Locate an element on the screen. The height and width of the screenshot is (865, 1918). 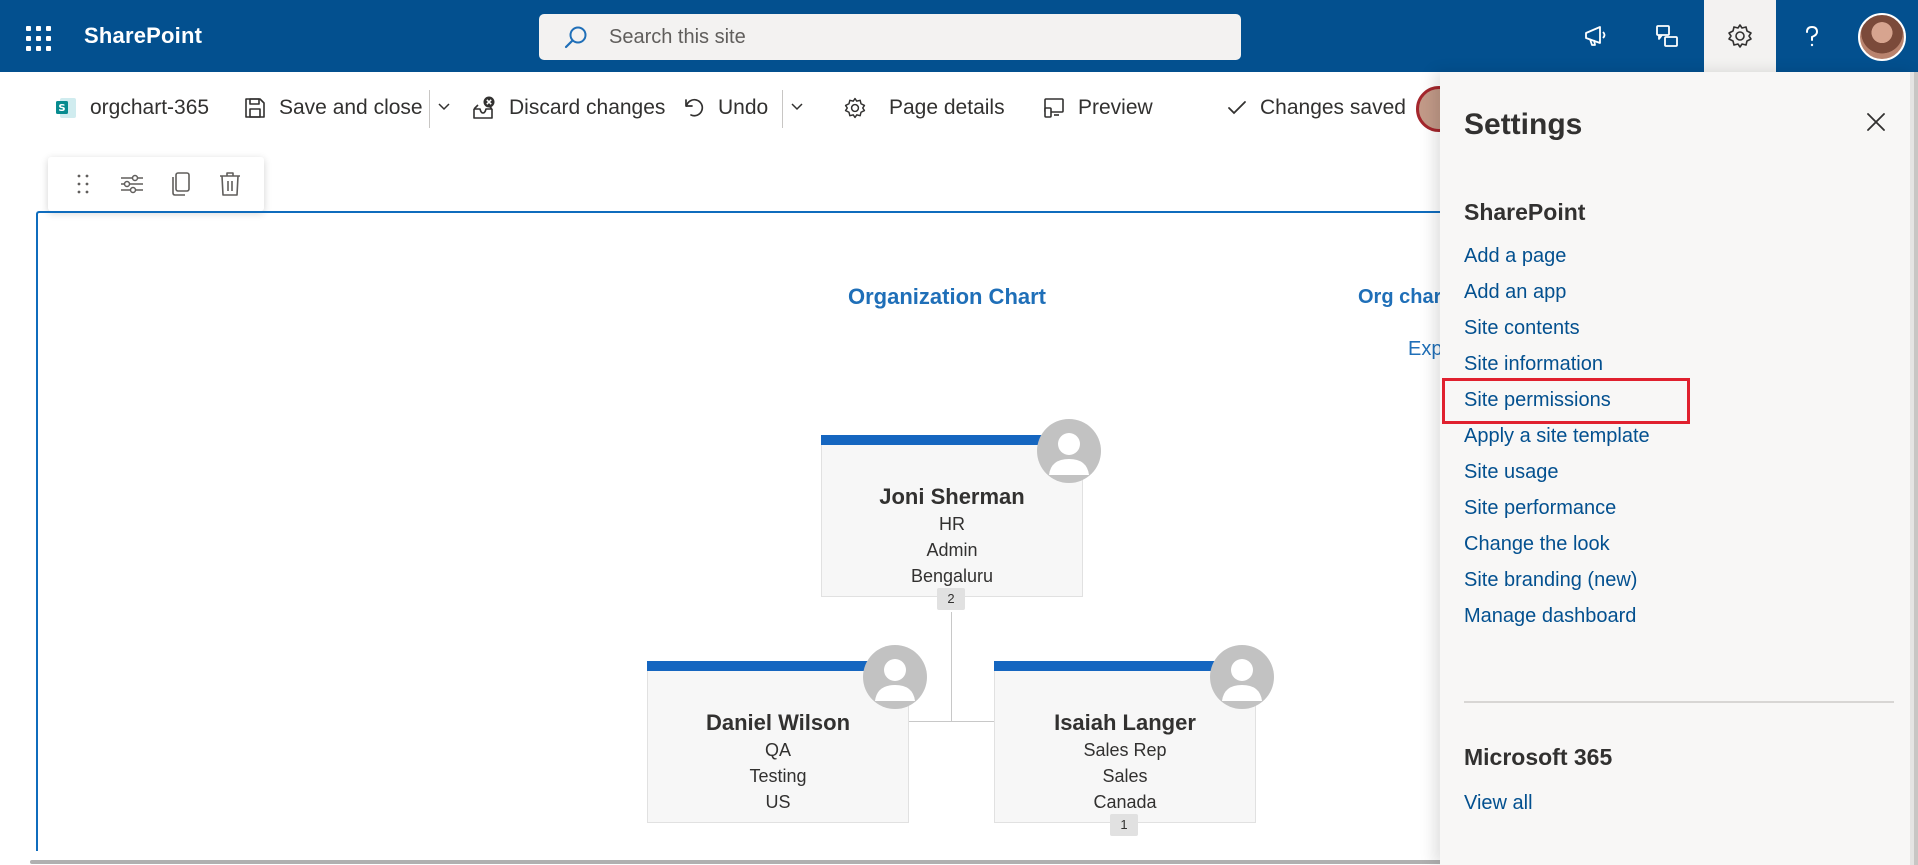
panel-edge is located at coordinates (1916, 468).